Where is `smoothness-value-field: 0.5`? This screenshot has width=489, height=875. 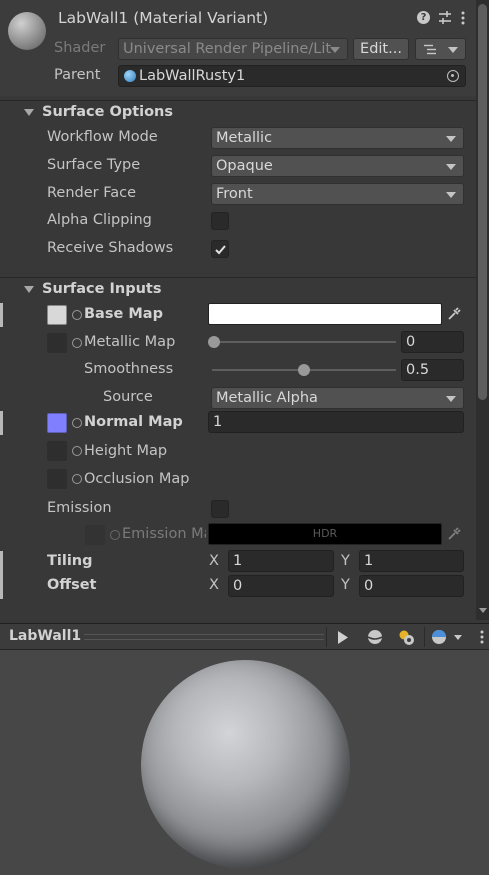 smoothness-value-field: 0.5 is located at coordinates (432, 370).